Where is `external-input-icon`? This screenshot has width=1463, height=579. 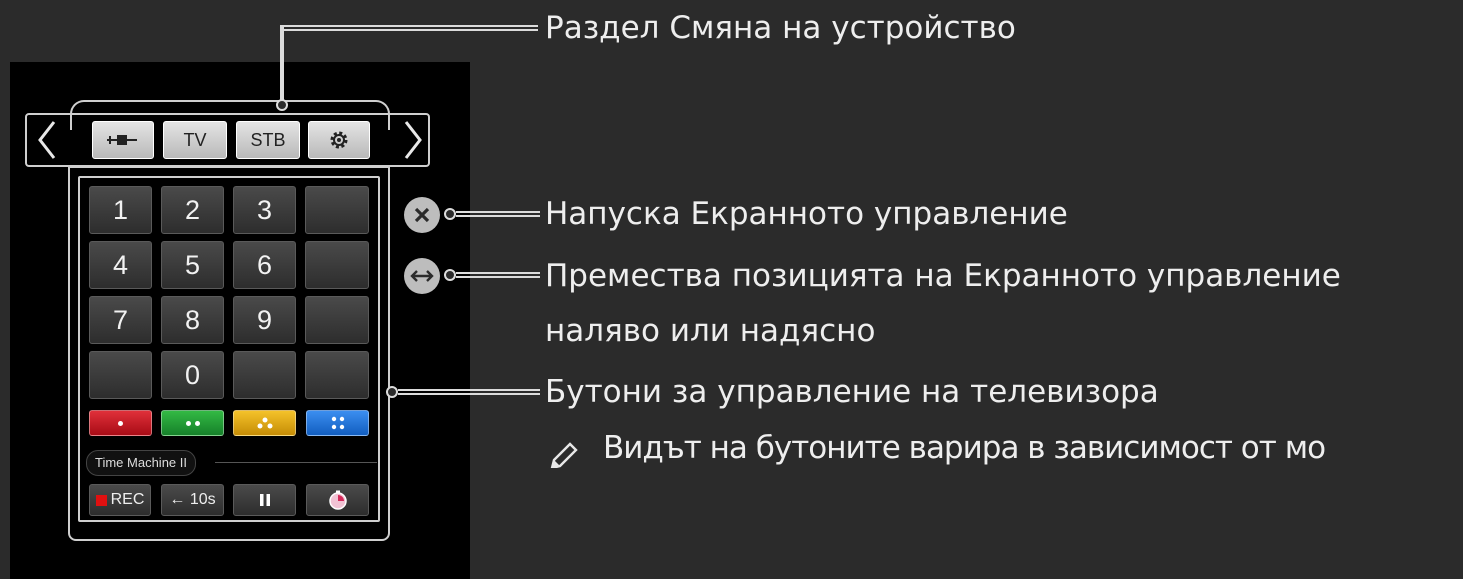
external-input-icon is located at coordinates (122, 140).